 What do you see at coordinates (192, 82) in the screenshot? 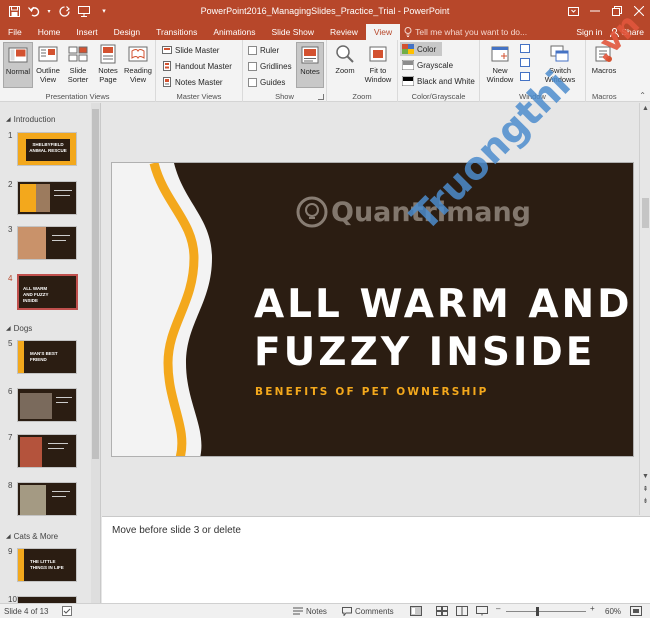
I see `notes-master-button: Notes Master` at bounding box center [192, 82].